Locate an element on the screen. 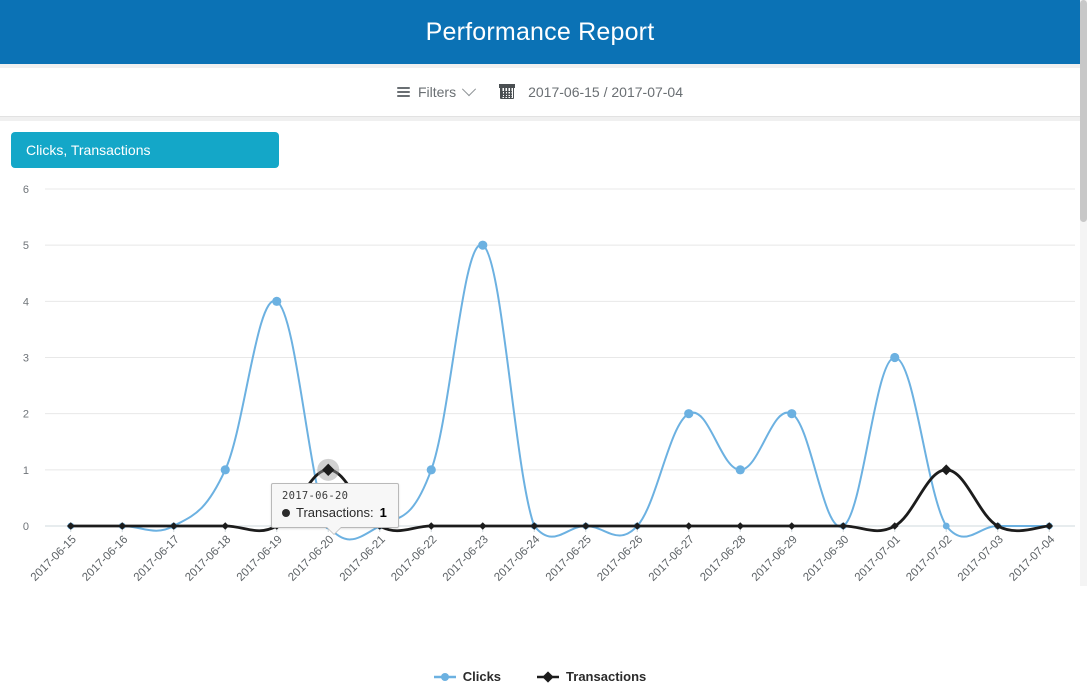  svg-text: 2017-06-21 is located at coordinates (363, 559).